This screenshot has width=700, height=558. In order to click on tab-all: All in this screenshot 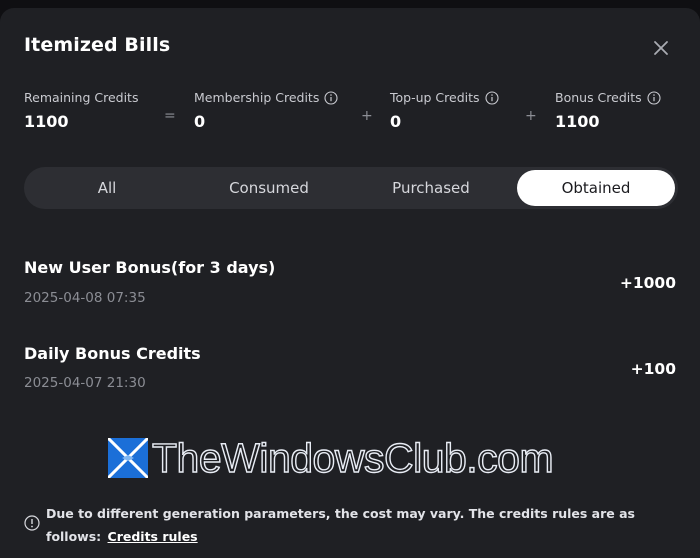, I will do `click(107, 188)`.